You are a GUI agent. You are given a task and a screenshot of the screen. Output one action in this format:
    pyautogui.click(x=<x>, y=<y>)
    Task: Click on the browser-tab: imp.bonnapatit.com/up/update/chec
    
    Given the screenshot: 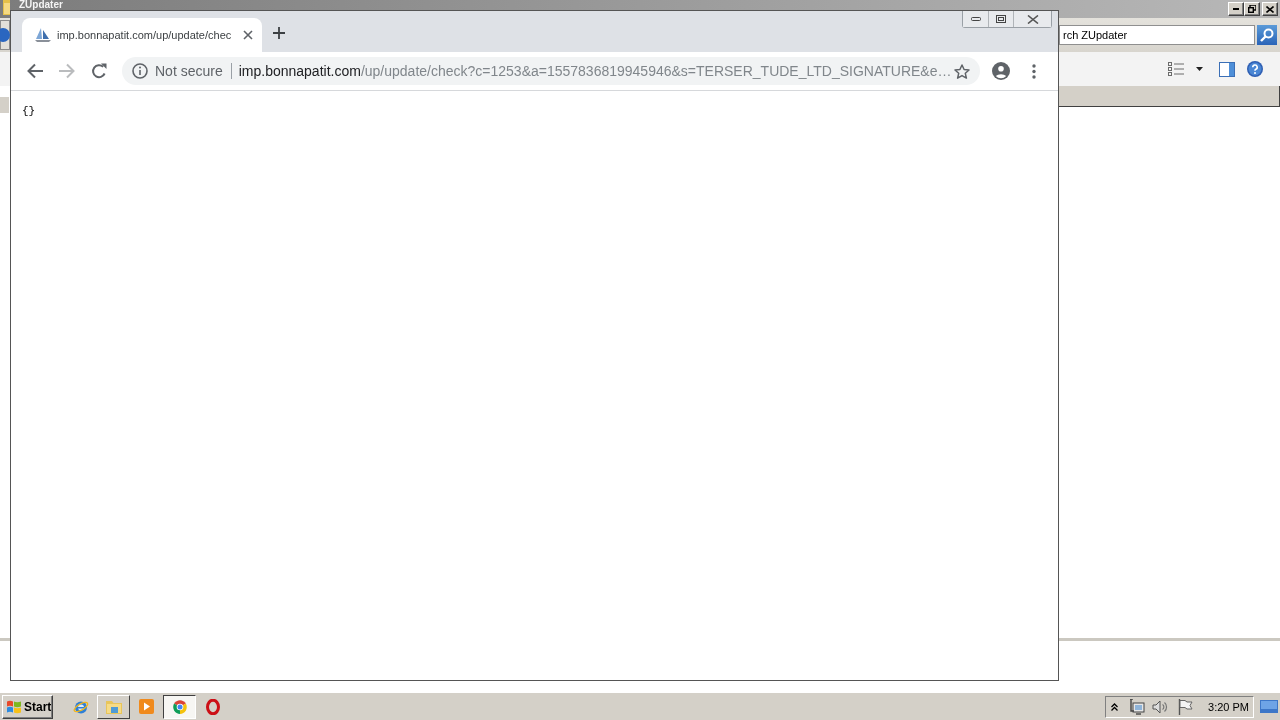 What is the action you would take?
    pyautogui.click(x=142, y=35)
    